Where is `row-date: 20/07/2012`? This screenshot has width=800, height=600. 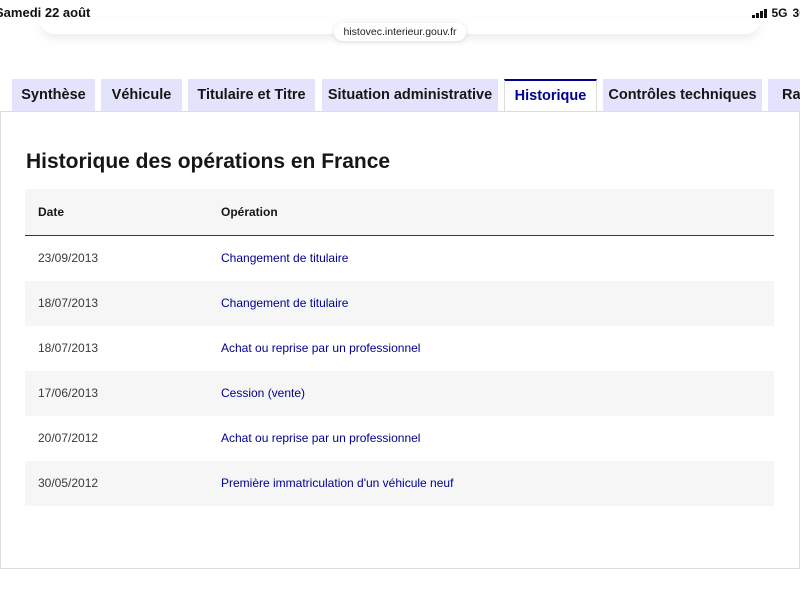
row-date: 20/07/2012 is located at coordinates (68, 438).